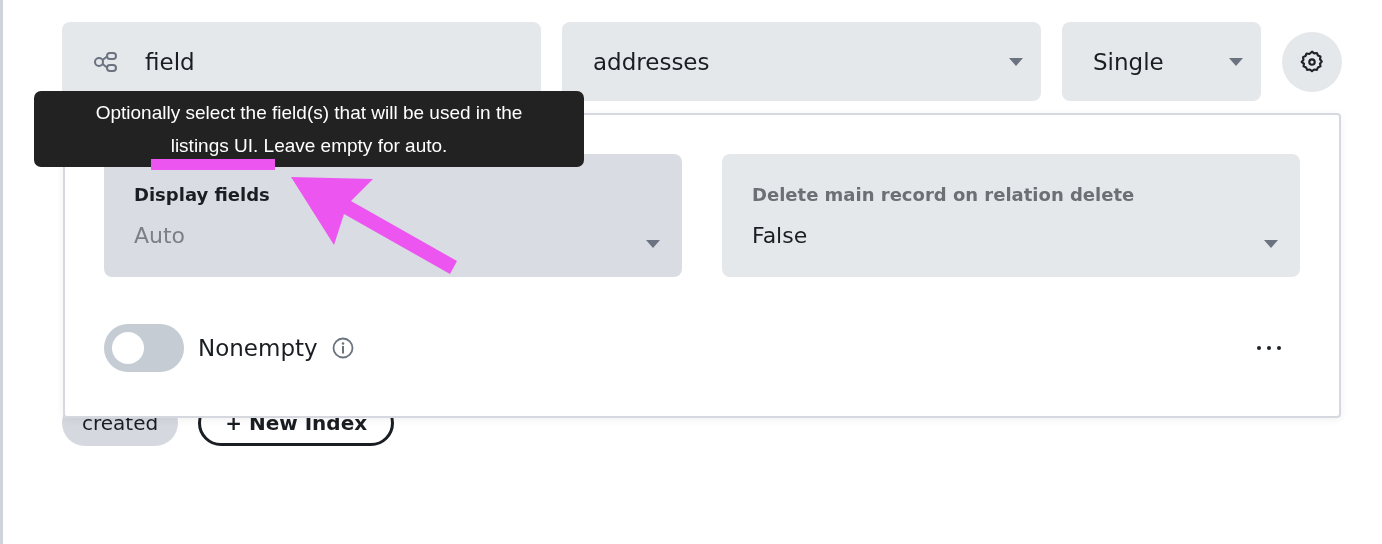  I want to click on tooltip: Optionally select the field(s) that will be used in the listings UI. Leave empty for auto., so click(309, 129).